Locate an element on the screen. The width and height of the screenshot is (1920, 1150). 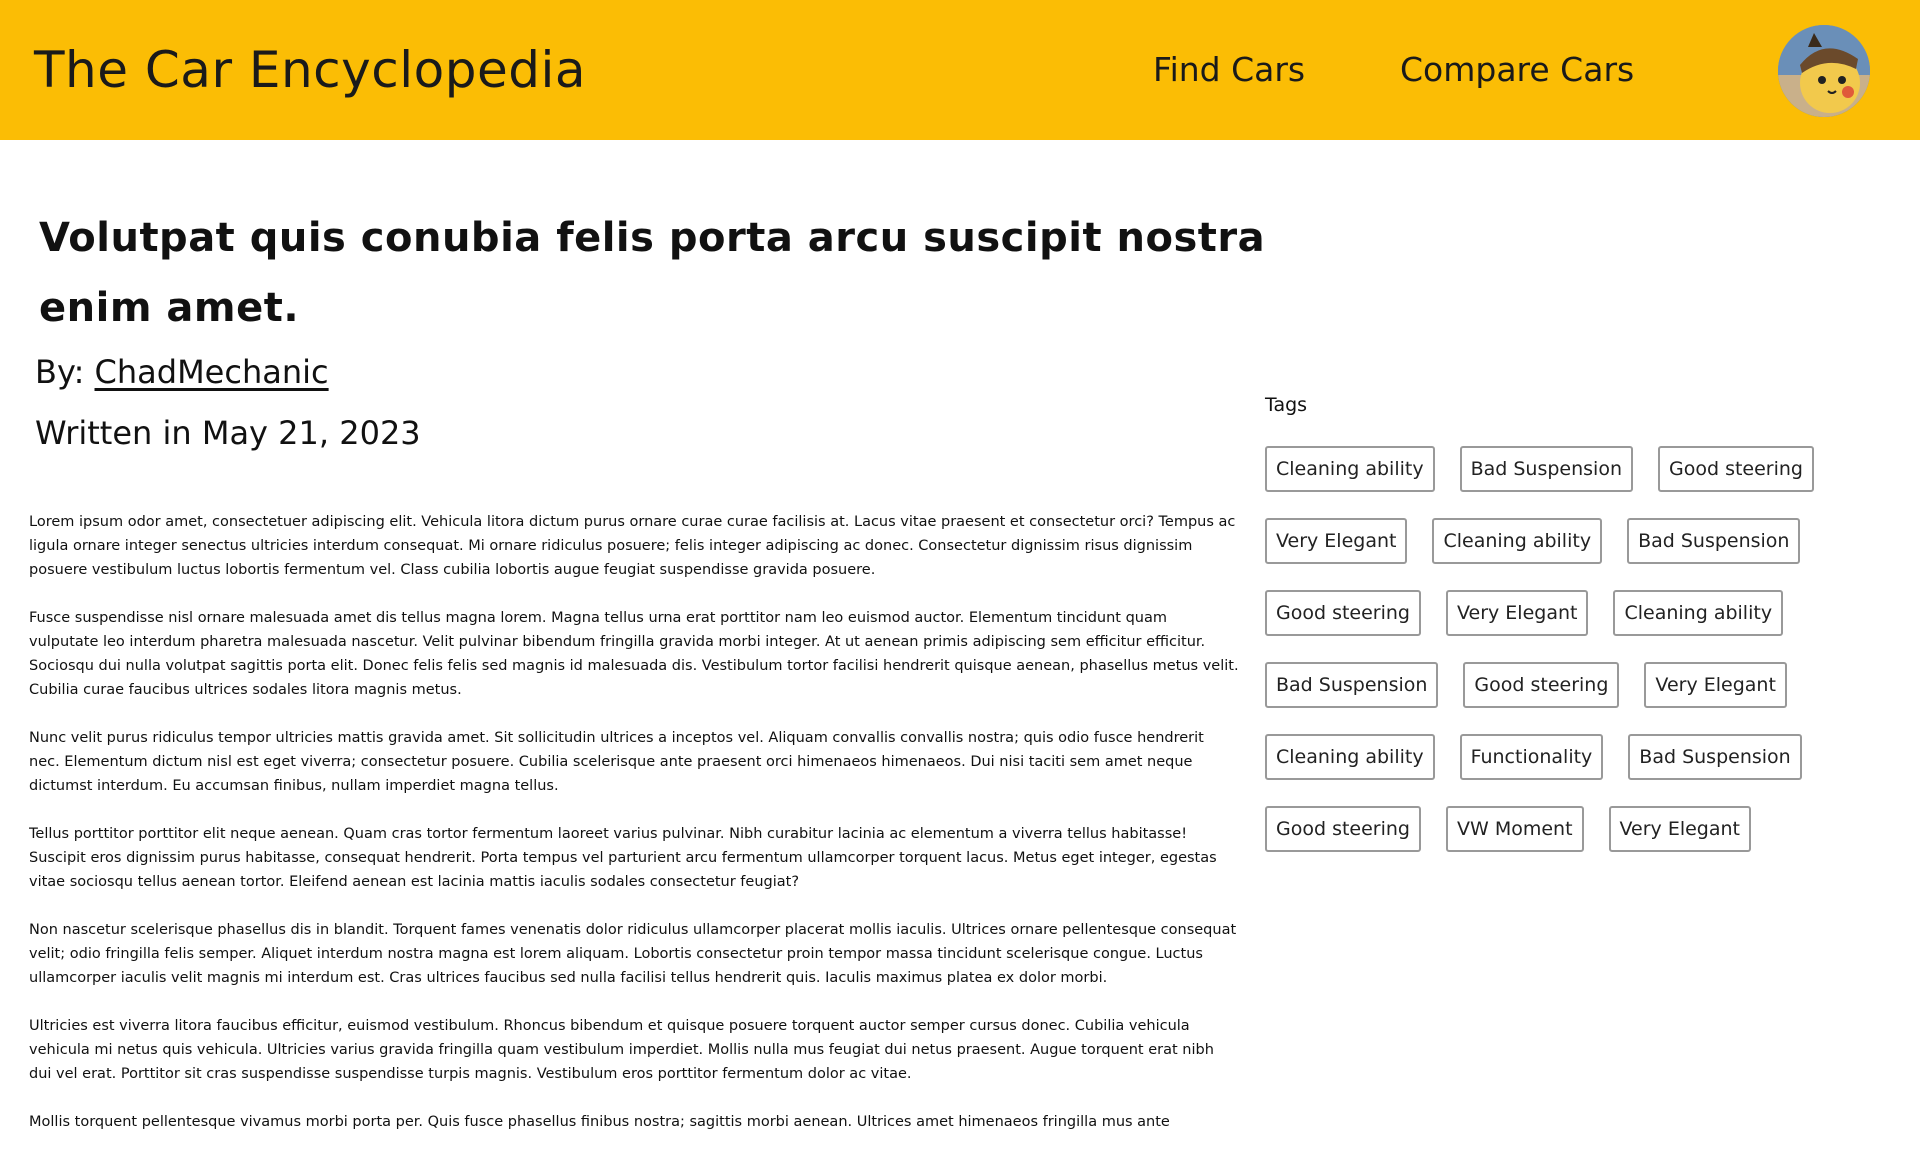
site-title: The Car Encyclopedia is located at coordinates (310, 70).